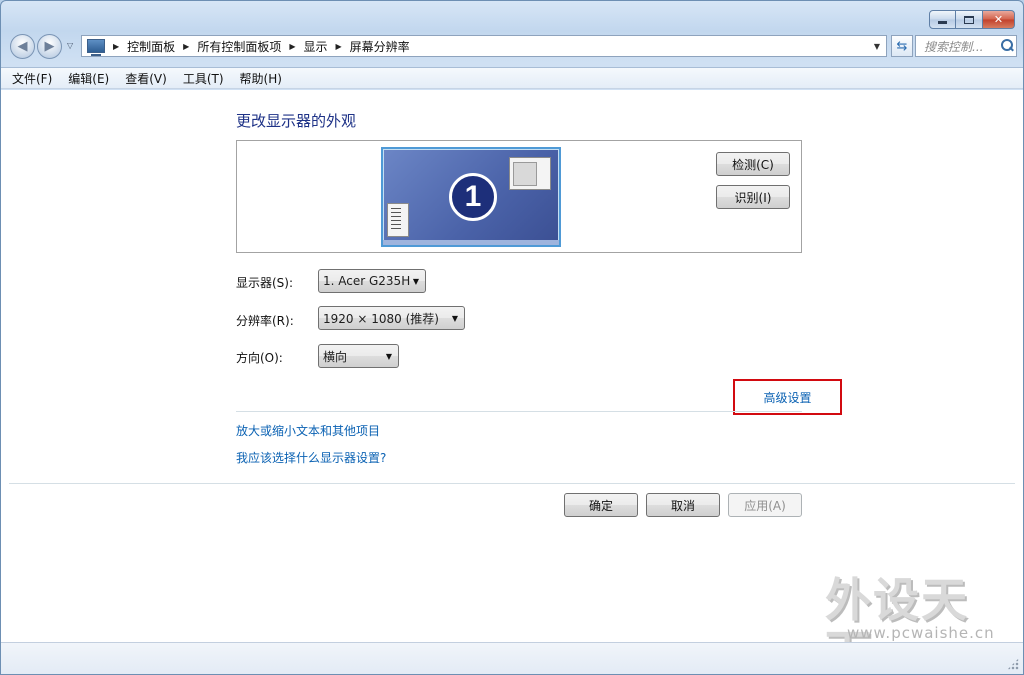 Image resolution: width=1024 pixels, height=675 pixels. I want to click on minimize-icon, so click(942, 22).